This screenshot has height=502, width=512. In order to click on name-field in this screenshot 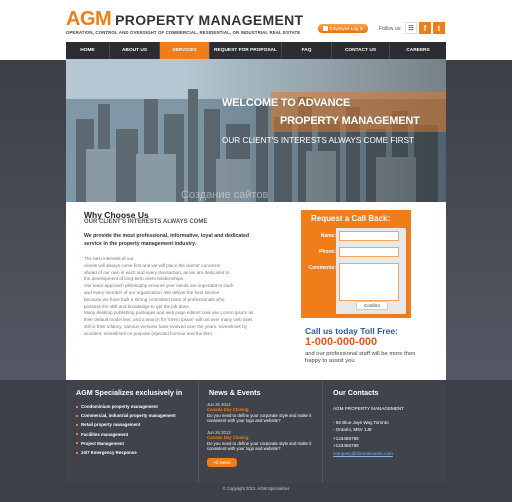, I will do `click(369, 236)`.